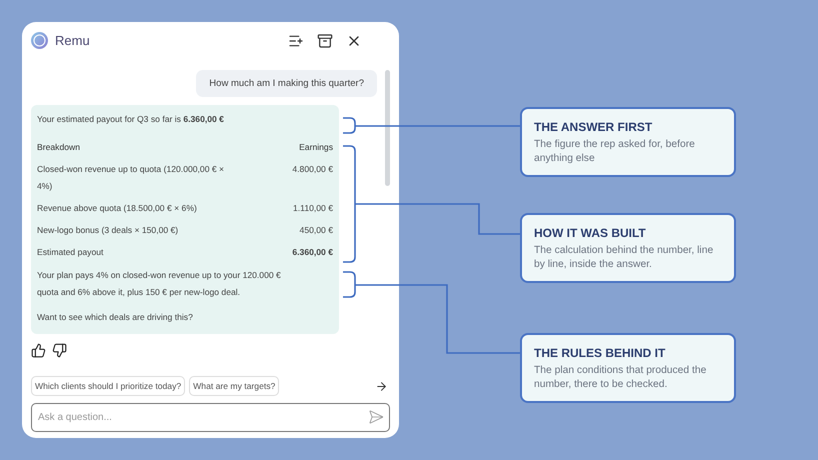 The image size is (818, 460). Describe the element at coordinates (376, 417) in the screenshot. I see `send-icon` at that location.